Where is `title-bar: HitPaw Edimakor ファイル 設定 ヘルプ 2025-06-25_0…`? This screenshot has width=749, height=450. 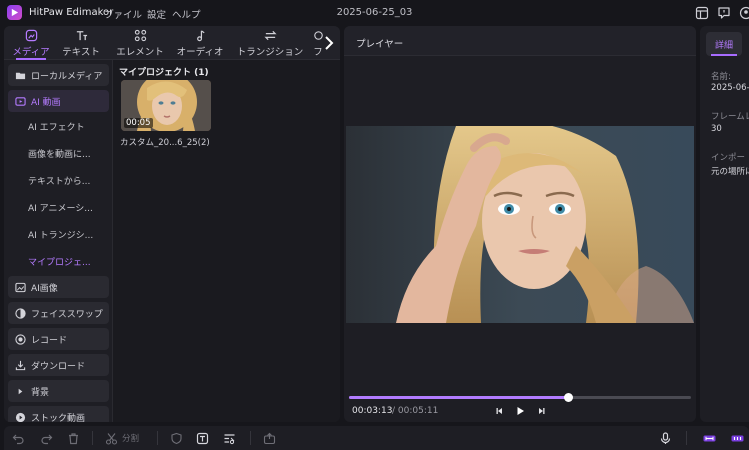
title-bar: HitPaw Edimakor ファイル 設定 ヘルプ 2025-06-25_0… is located at coordinates (374, 13).